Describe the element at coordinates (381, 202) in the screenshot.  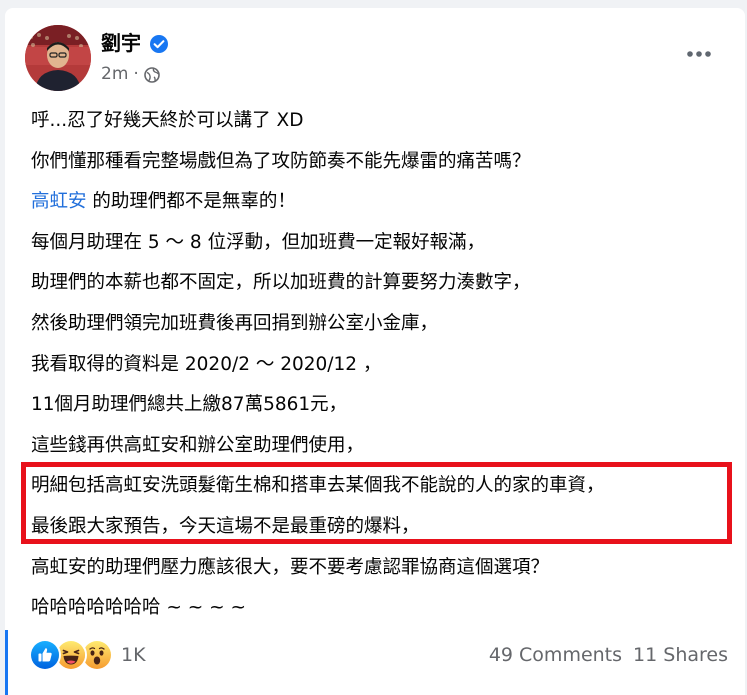
I see `post-line-mention: 高虹安 的助理們都不是無辜的！` at that location.